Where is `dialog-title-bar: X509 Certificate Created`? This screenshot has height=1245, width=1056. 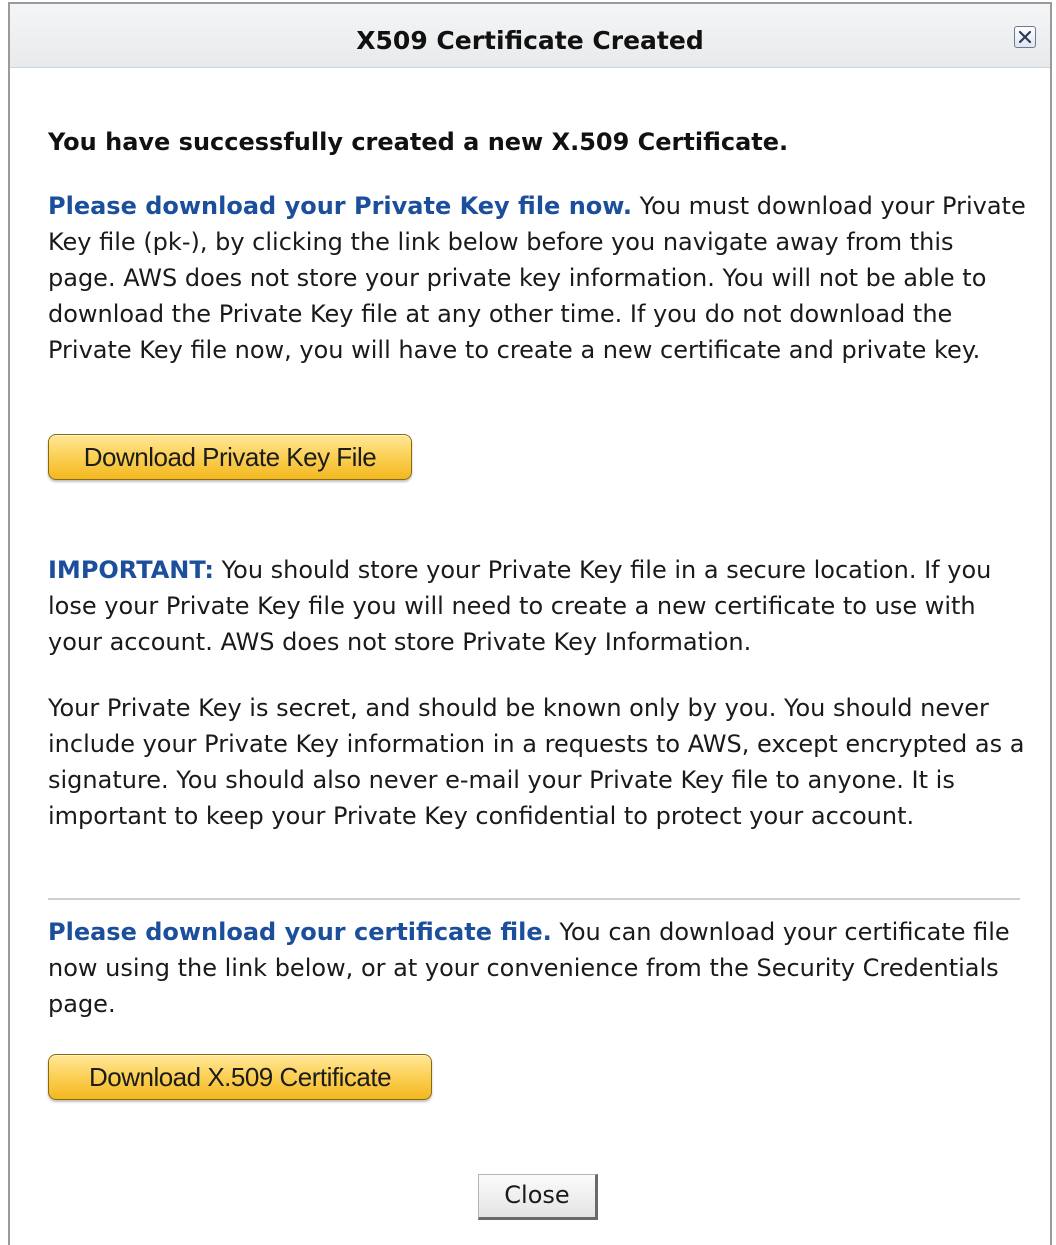 dialog-title-bar: X509 Certificate Created is located at coordinates (530, 36).